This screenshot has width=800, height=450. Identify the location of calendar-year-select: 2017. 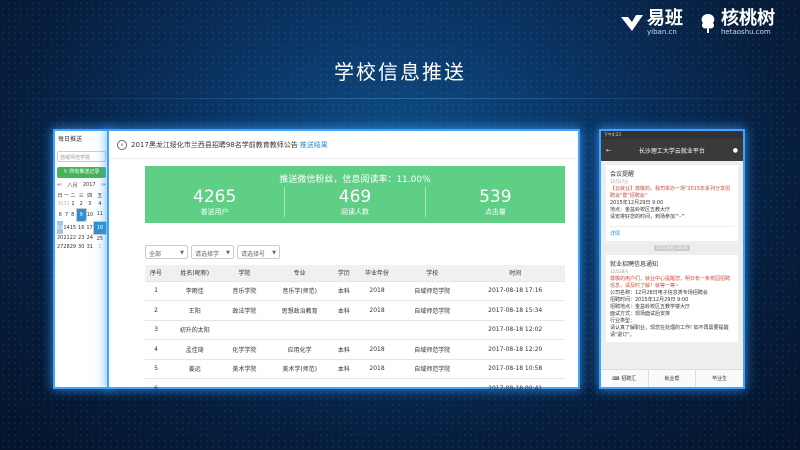
(89, 185).